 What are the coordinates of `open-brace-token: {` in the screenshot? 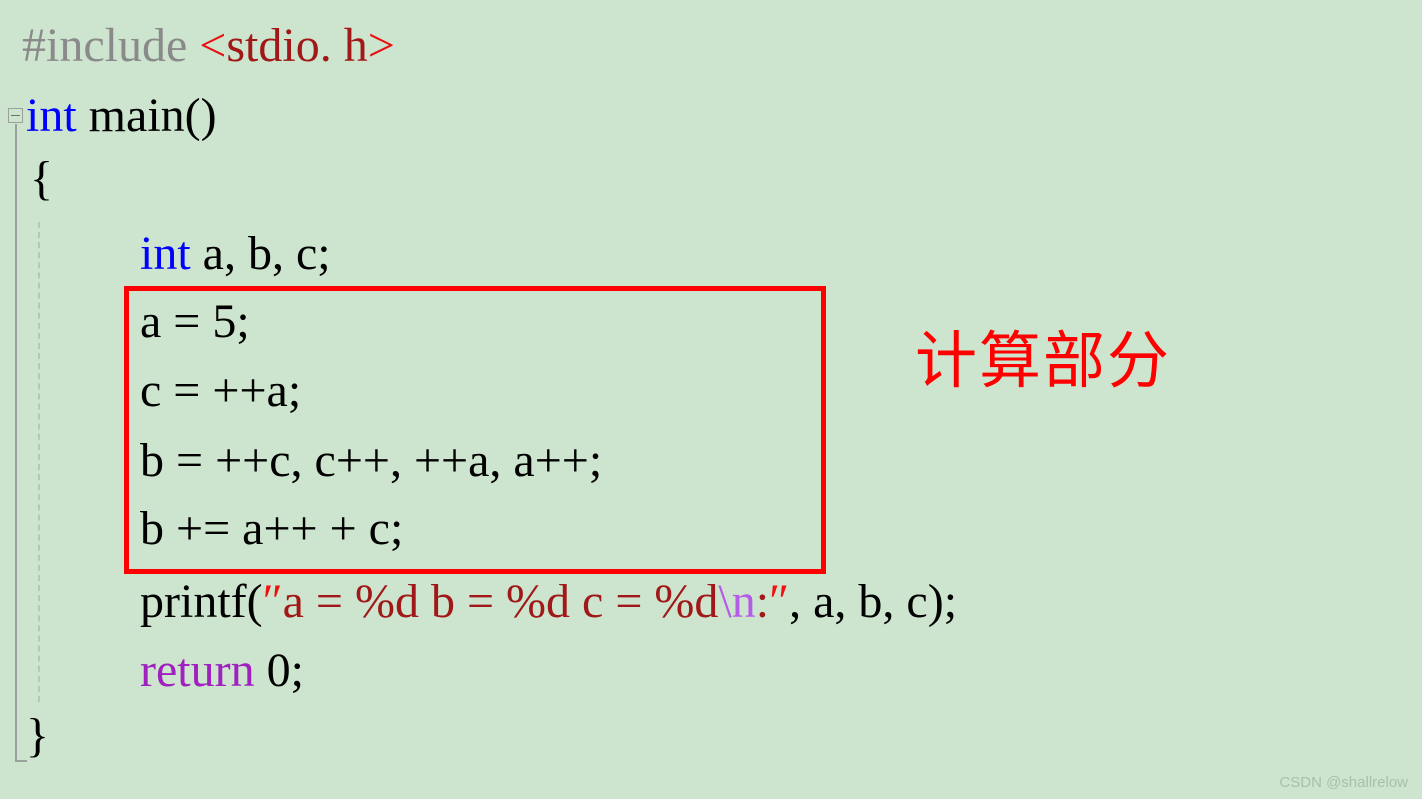 It's located at (42, 178).